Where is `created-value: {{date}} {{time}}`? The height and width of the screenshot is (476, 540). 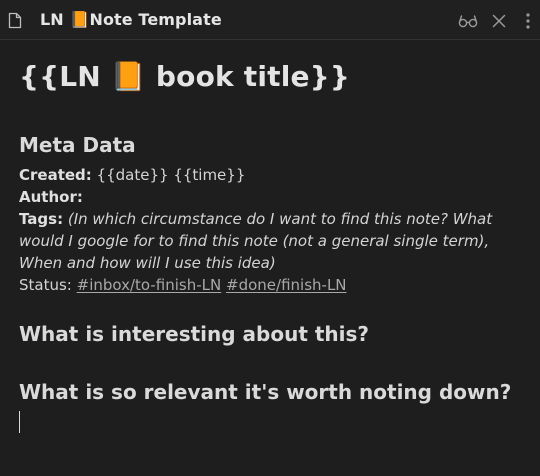 created-value: {{date}} {{time}} is located at coordinates (168, 175).